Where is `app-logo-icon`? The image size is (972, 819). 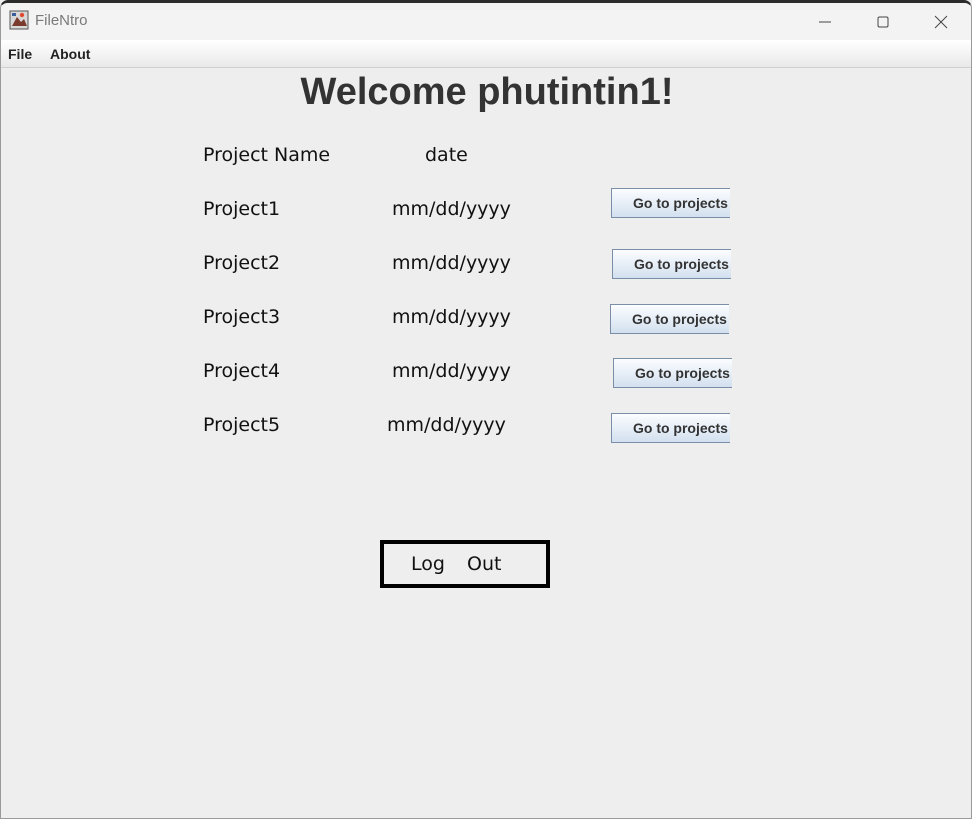
app-logo-icon is located at coordinates (19, 20).